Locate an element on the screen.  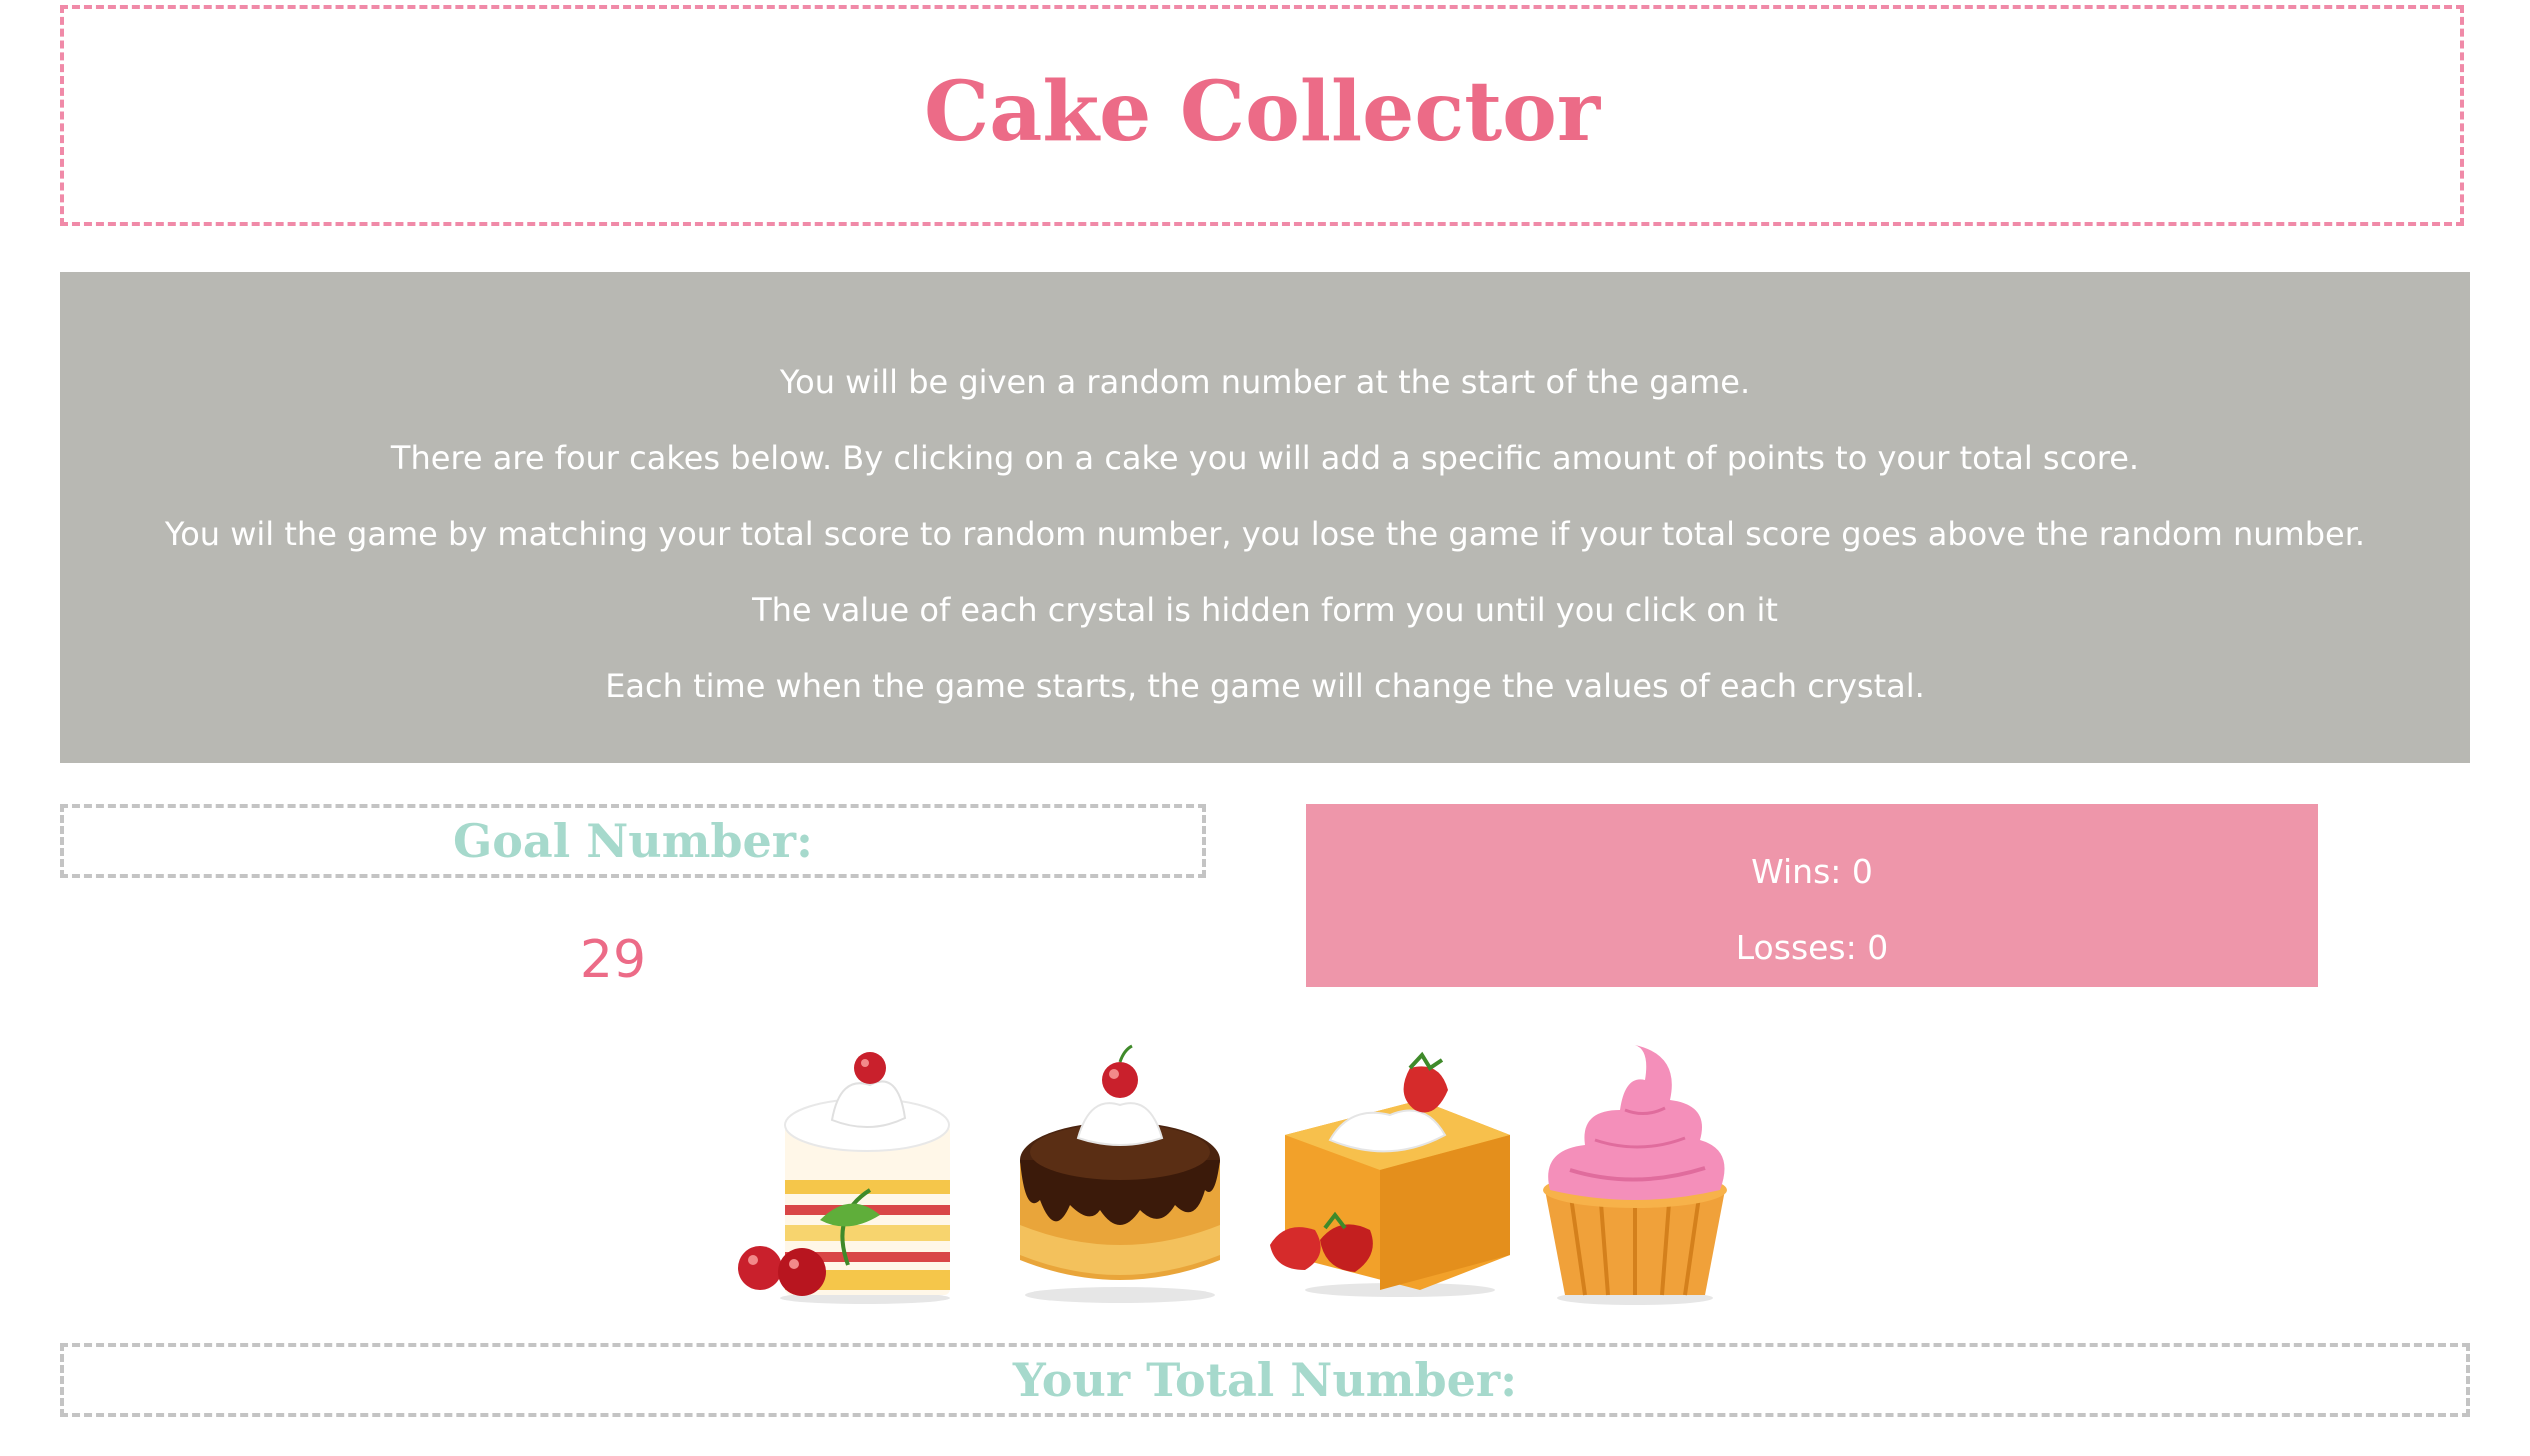
scoreboard: Wins: 0 Losses: 0 is located at coordinates (1812, 895).